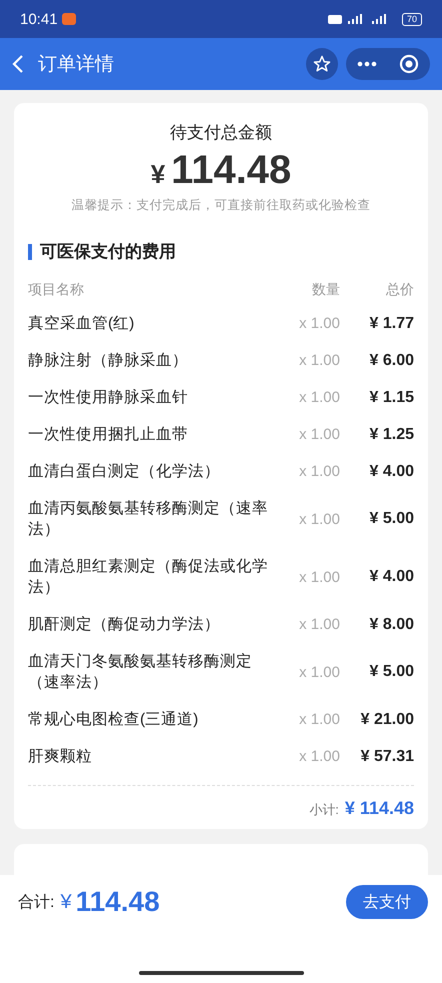 Image resolution: width=442 pixels, height=983 pixels. Describe the element at coordinates (399, 289) in the screenshot. I see `column-header: 总价` at that location.